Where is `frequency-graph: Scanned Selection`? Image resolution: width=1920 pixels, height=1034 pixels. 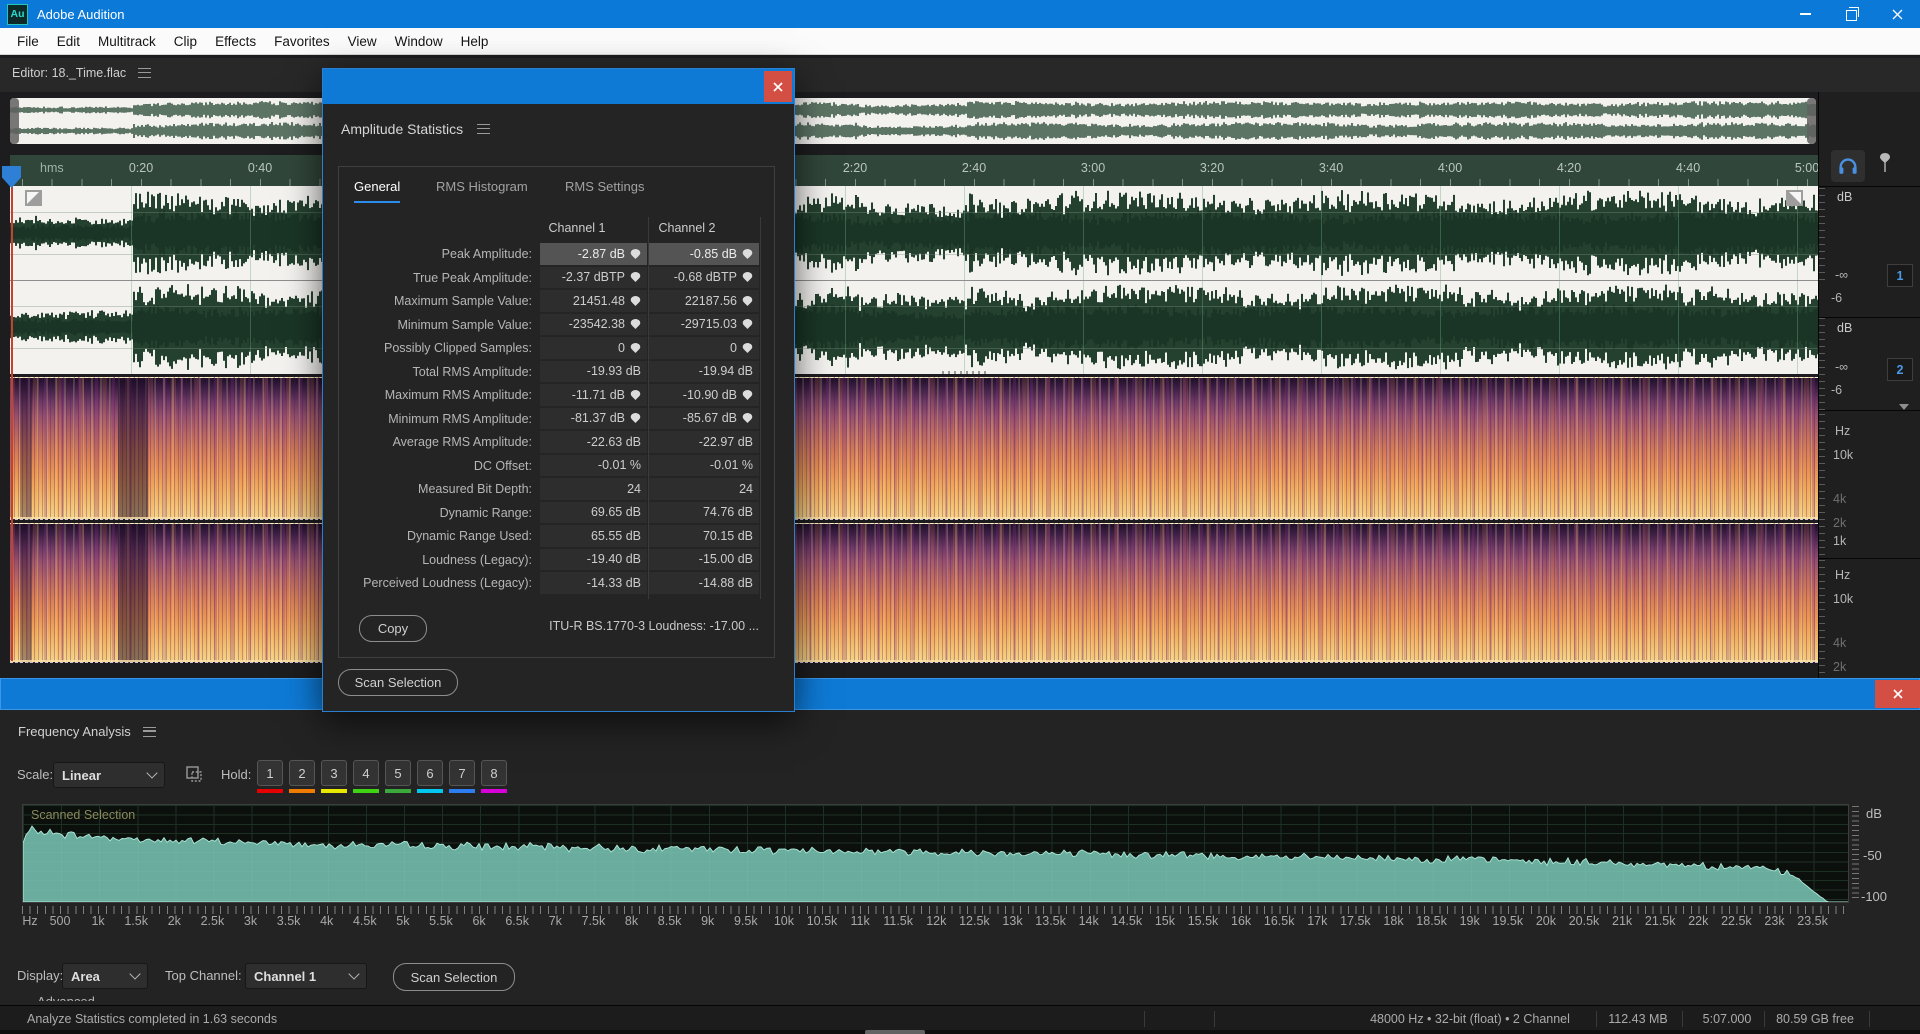
frequency-graph: Scanned Selection is located at coordinates (935, 853).